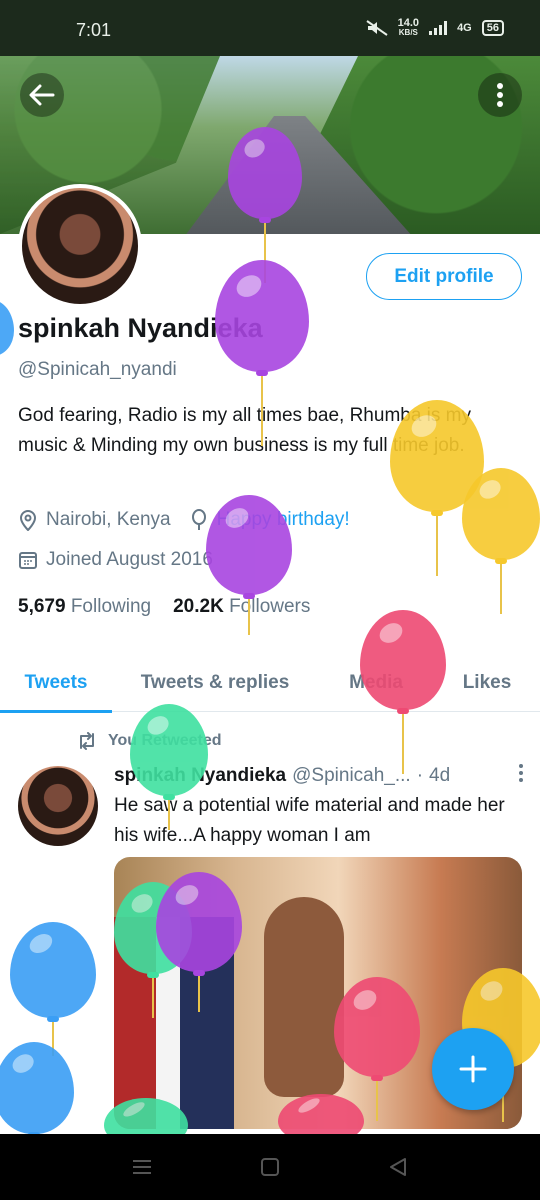  Describe the element at coordinates (304, 997) in the screenshot. I see `media-hand-shape` at that location.